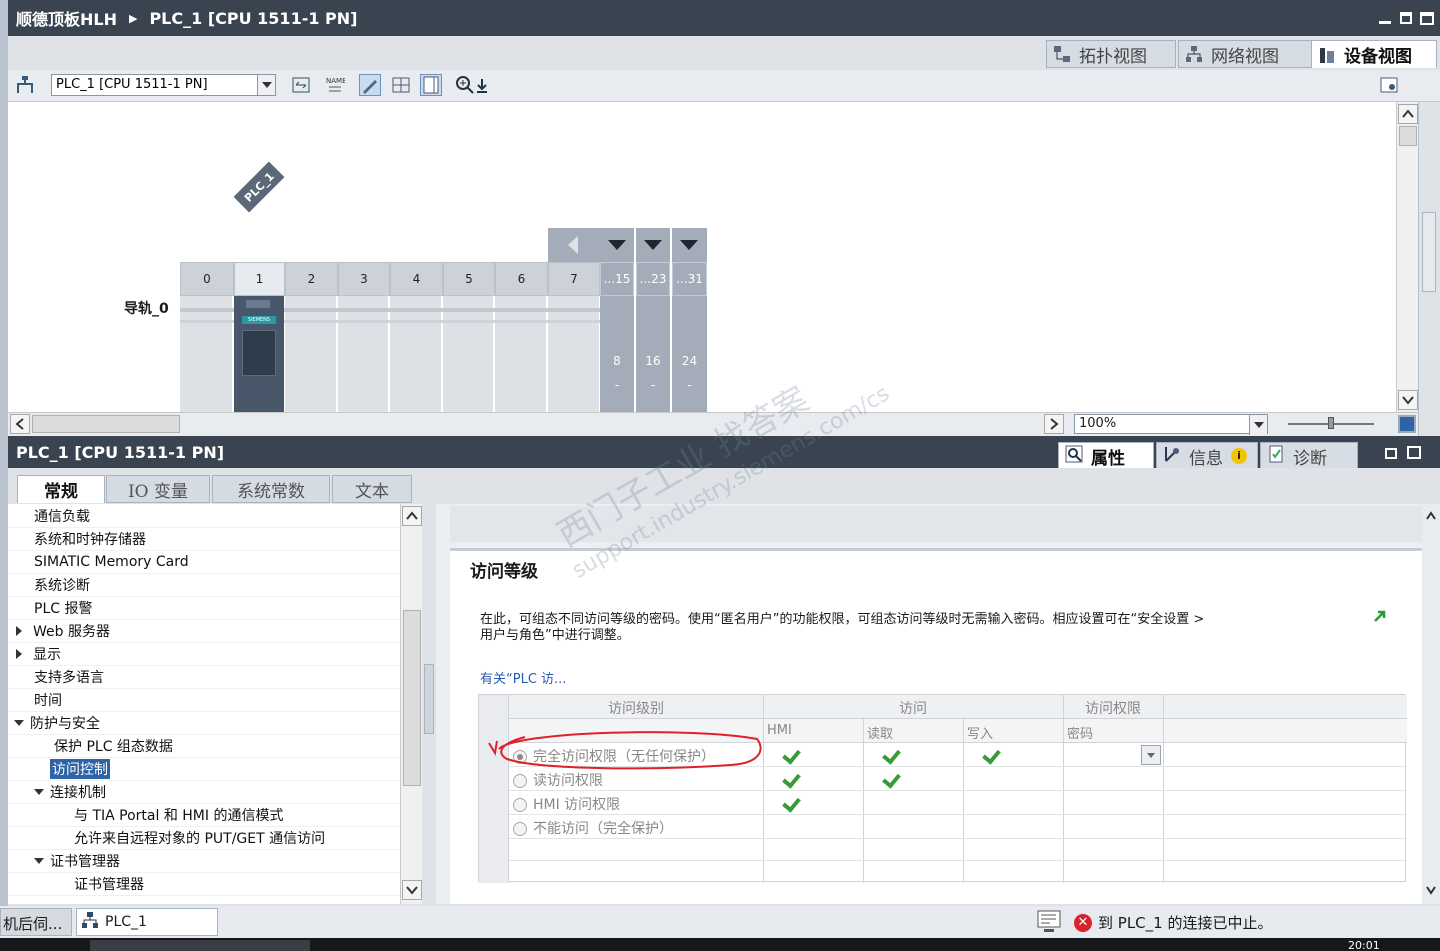  I want to click on table-row: 不能访问（完全保护）, so click(958, 827).